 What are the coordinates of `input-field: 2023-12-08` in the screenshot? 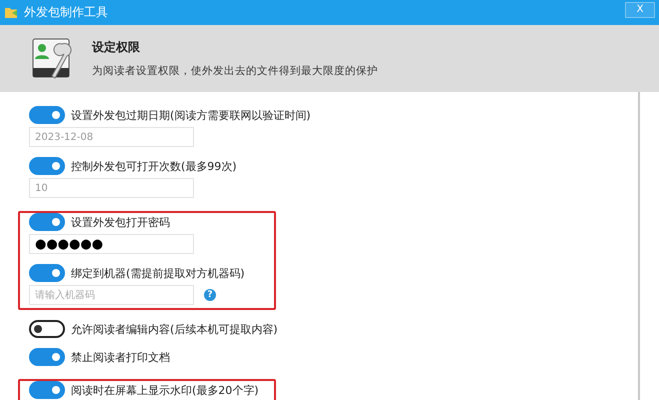 It's located at (111, 137).